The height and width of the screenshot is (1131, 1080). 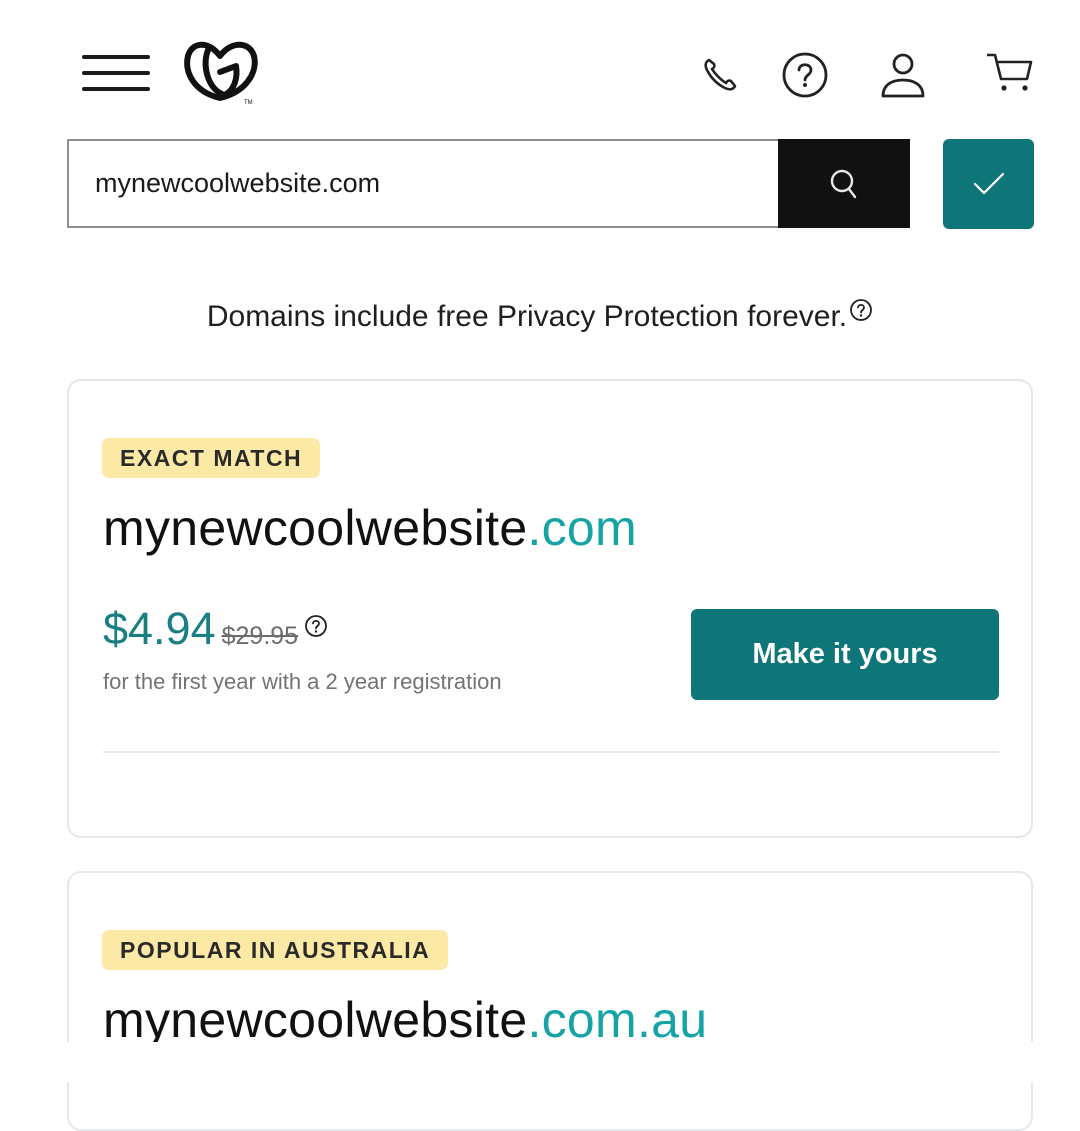 What do you see at coordinates (316, 628) in the screenshot?
I see `price-help-icon` at bounding box center [316, 628].